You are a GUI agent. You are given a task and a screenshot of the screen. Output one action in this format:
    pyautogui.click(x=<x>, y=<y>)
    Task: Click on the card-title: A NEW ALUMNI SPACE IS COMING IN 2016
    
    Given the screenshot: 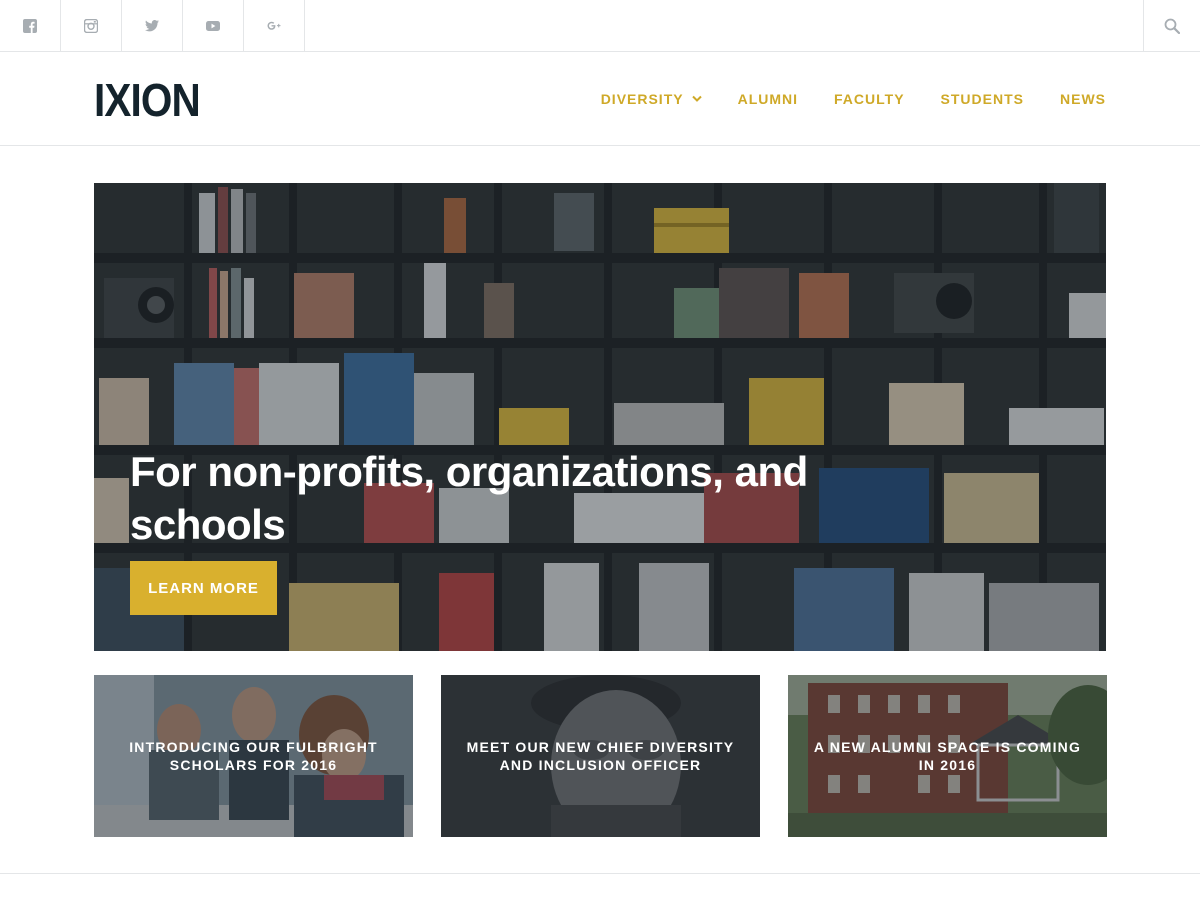 What is the action you would take?
    pyautogui.click(x=947, y=756)
    